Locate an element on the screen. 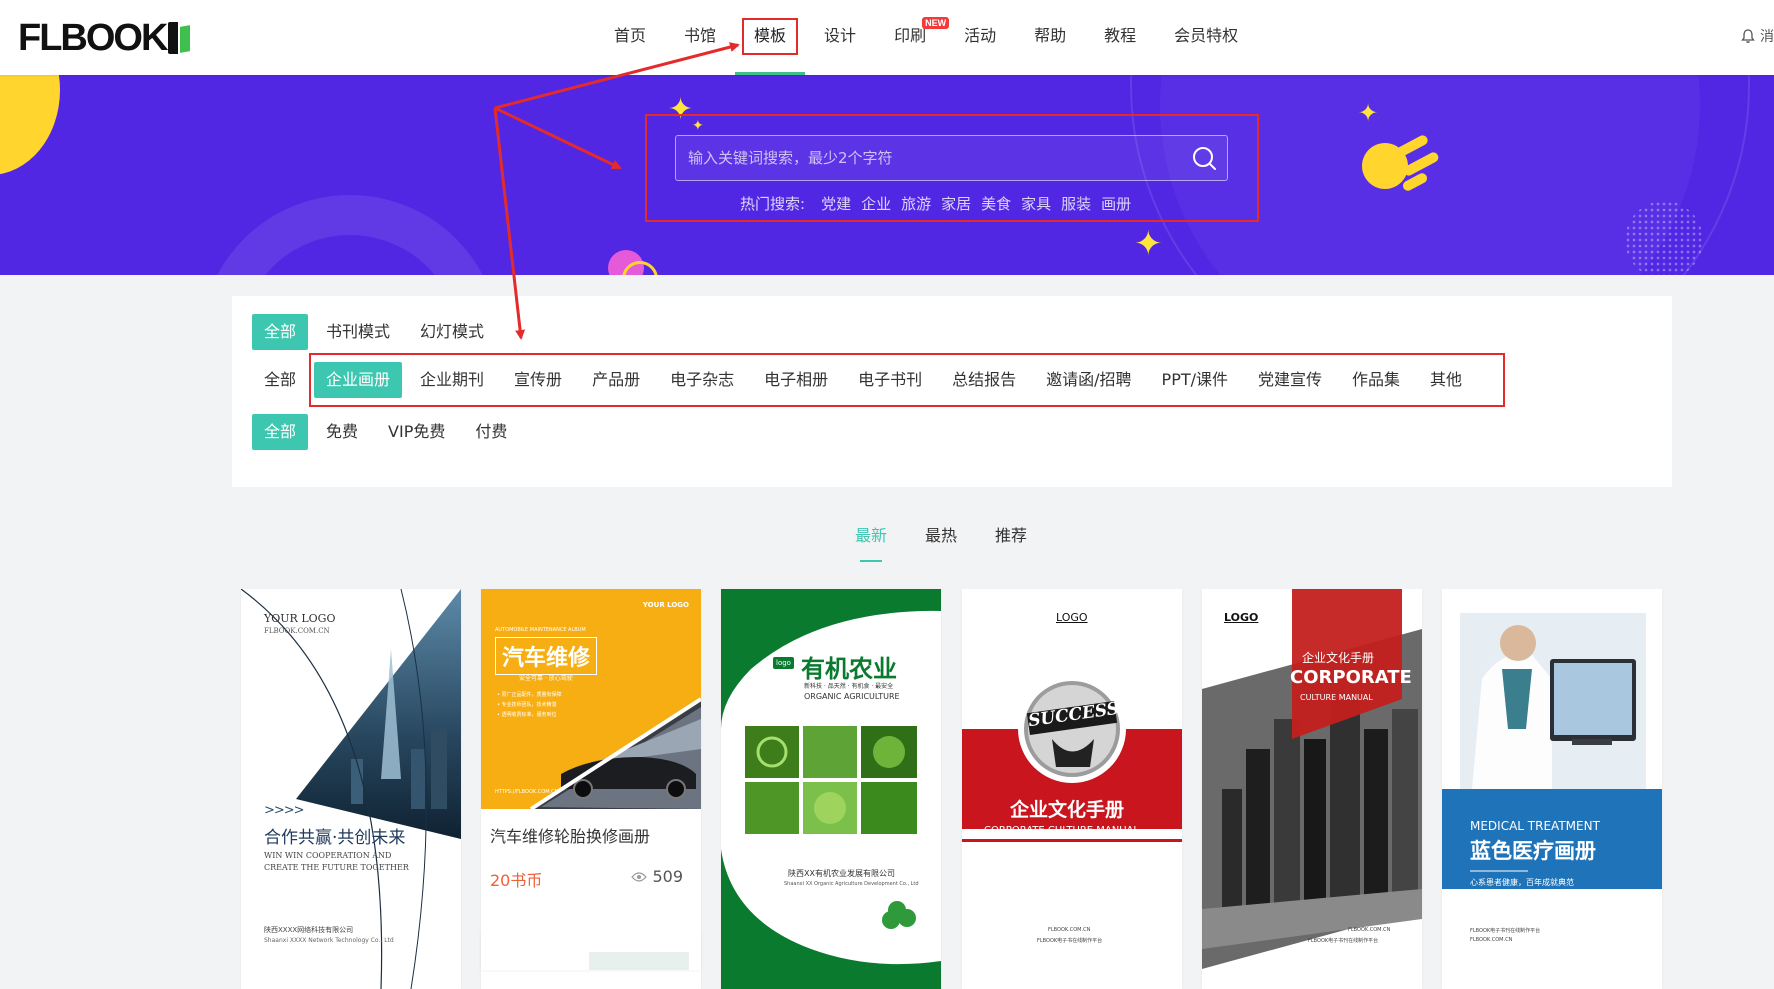  cover-footer: Shaanxi XXXX Network Technology Co., Ltd is located at coordinates (329, 940).